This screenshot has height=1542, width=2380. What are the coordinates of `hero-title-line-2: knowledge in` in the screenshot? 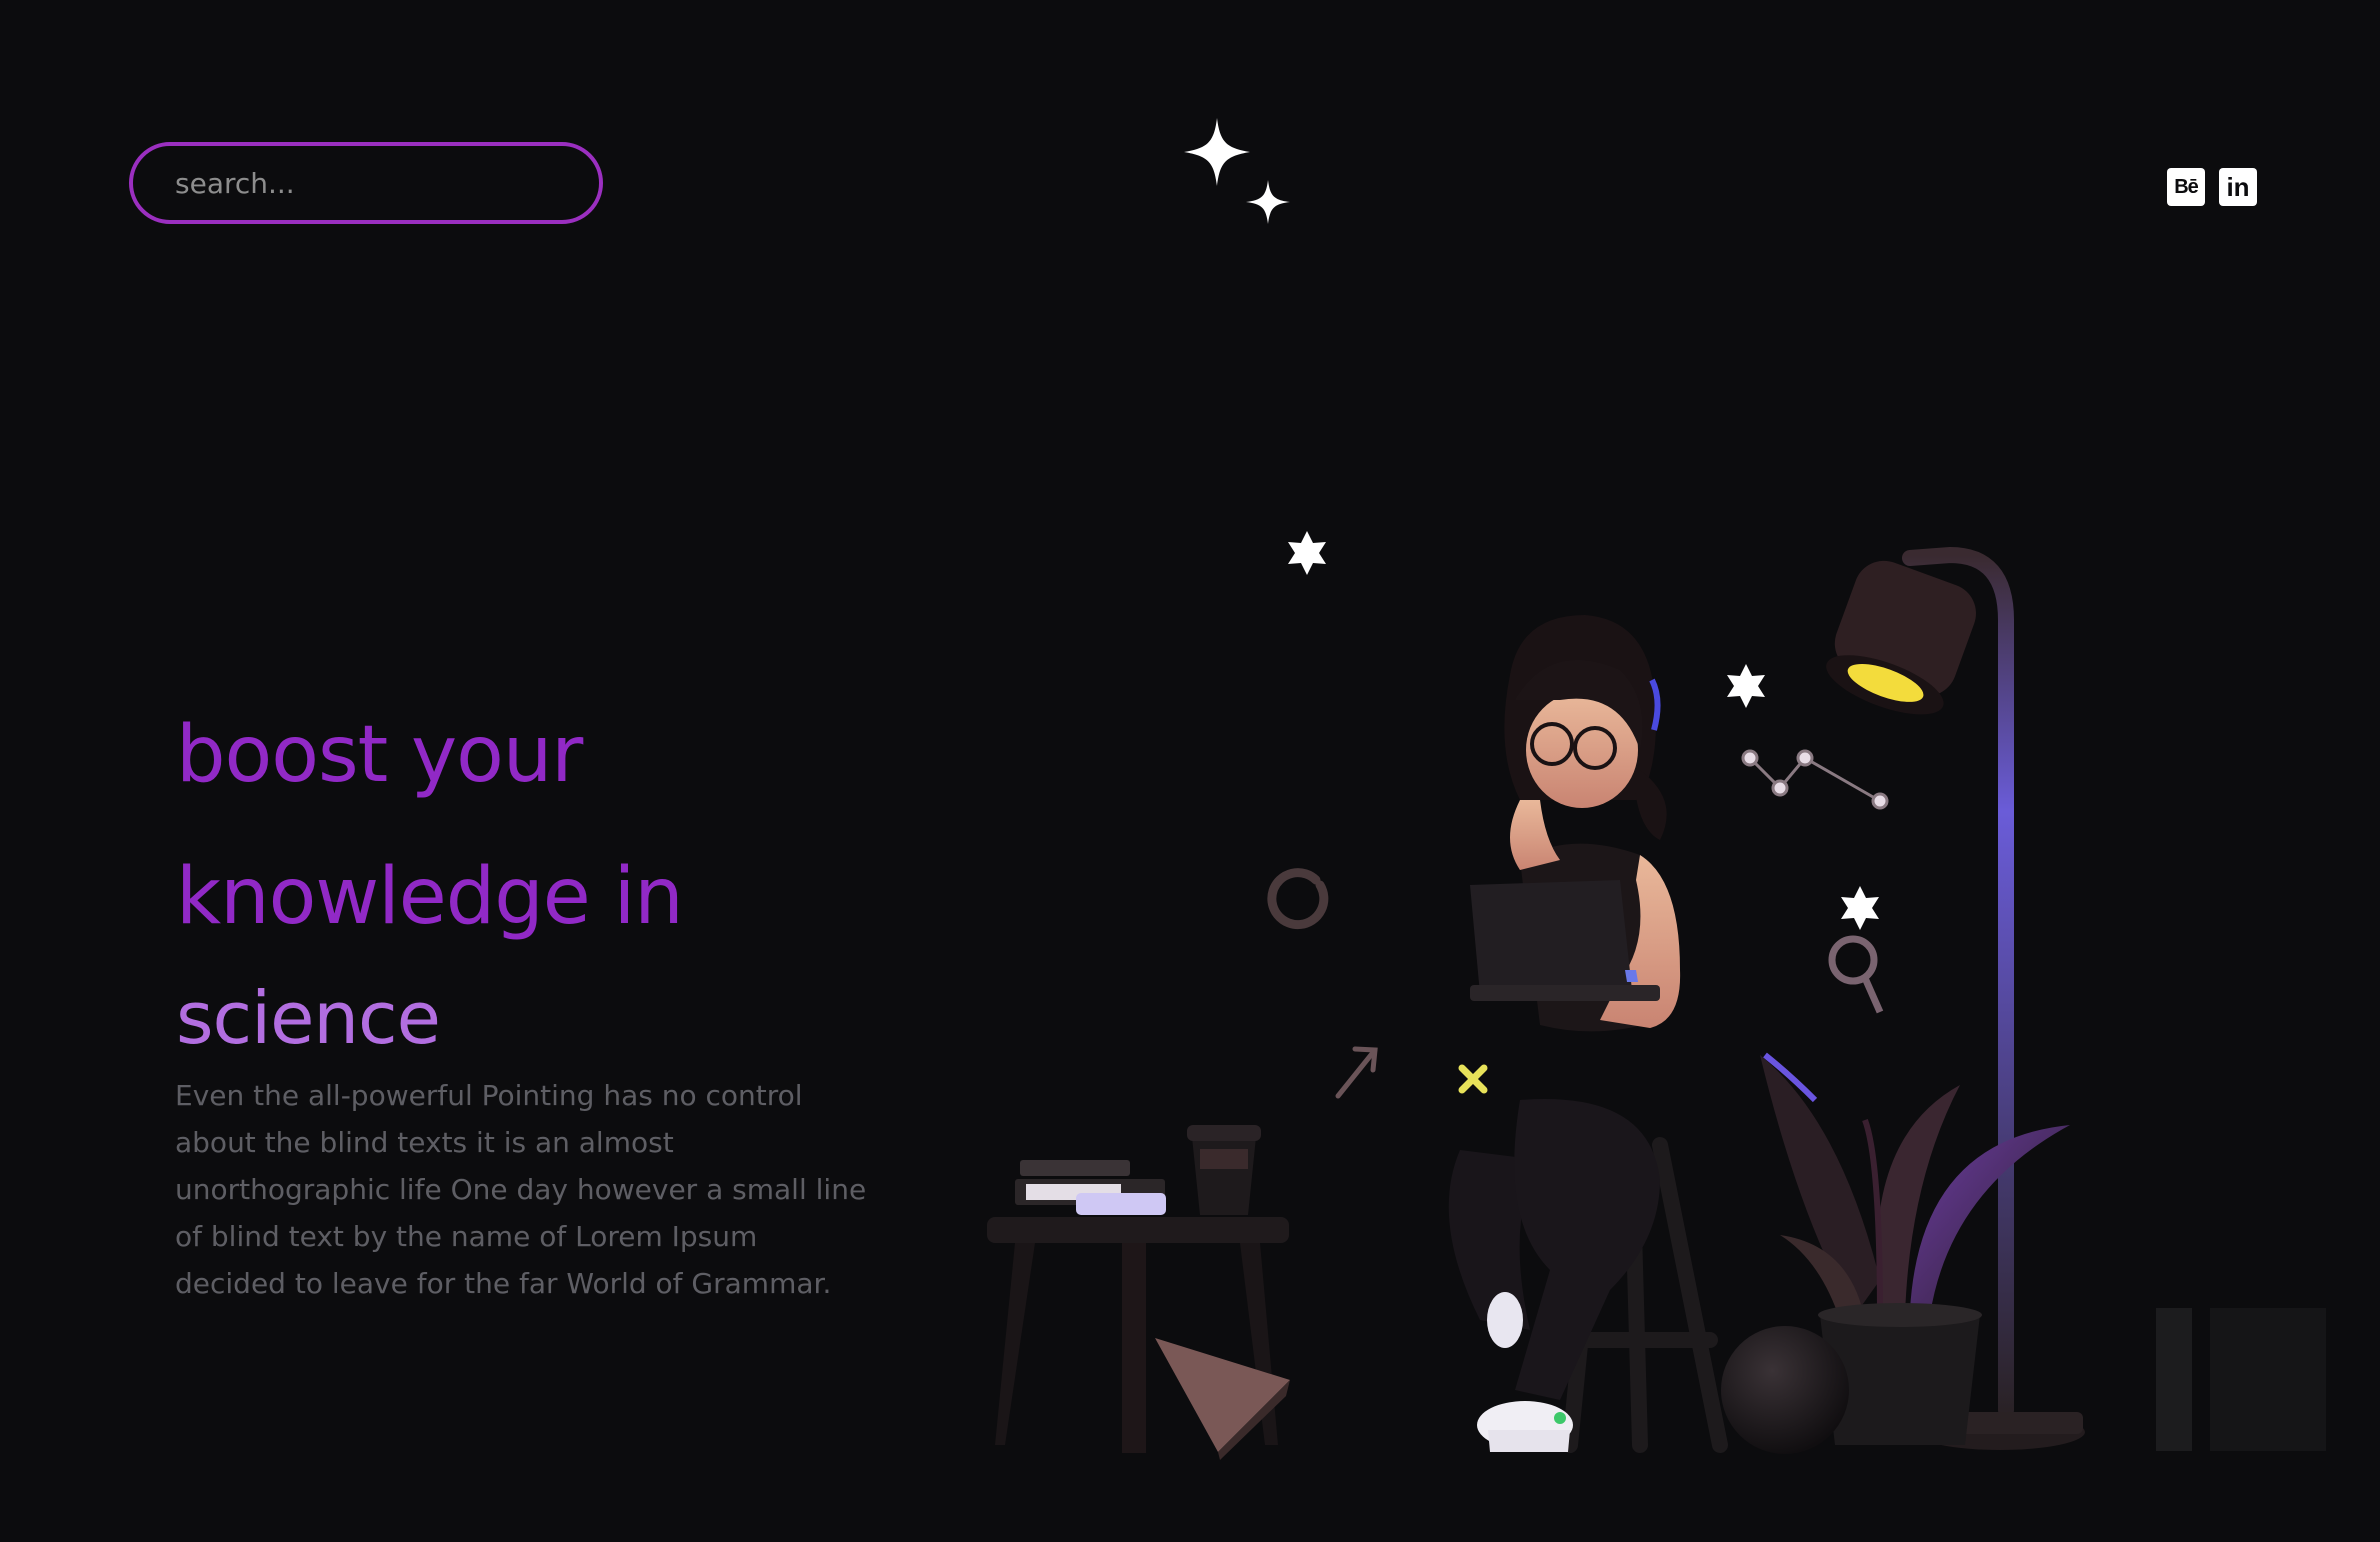 It's located at (430, 897).